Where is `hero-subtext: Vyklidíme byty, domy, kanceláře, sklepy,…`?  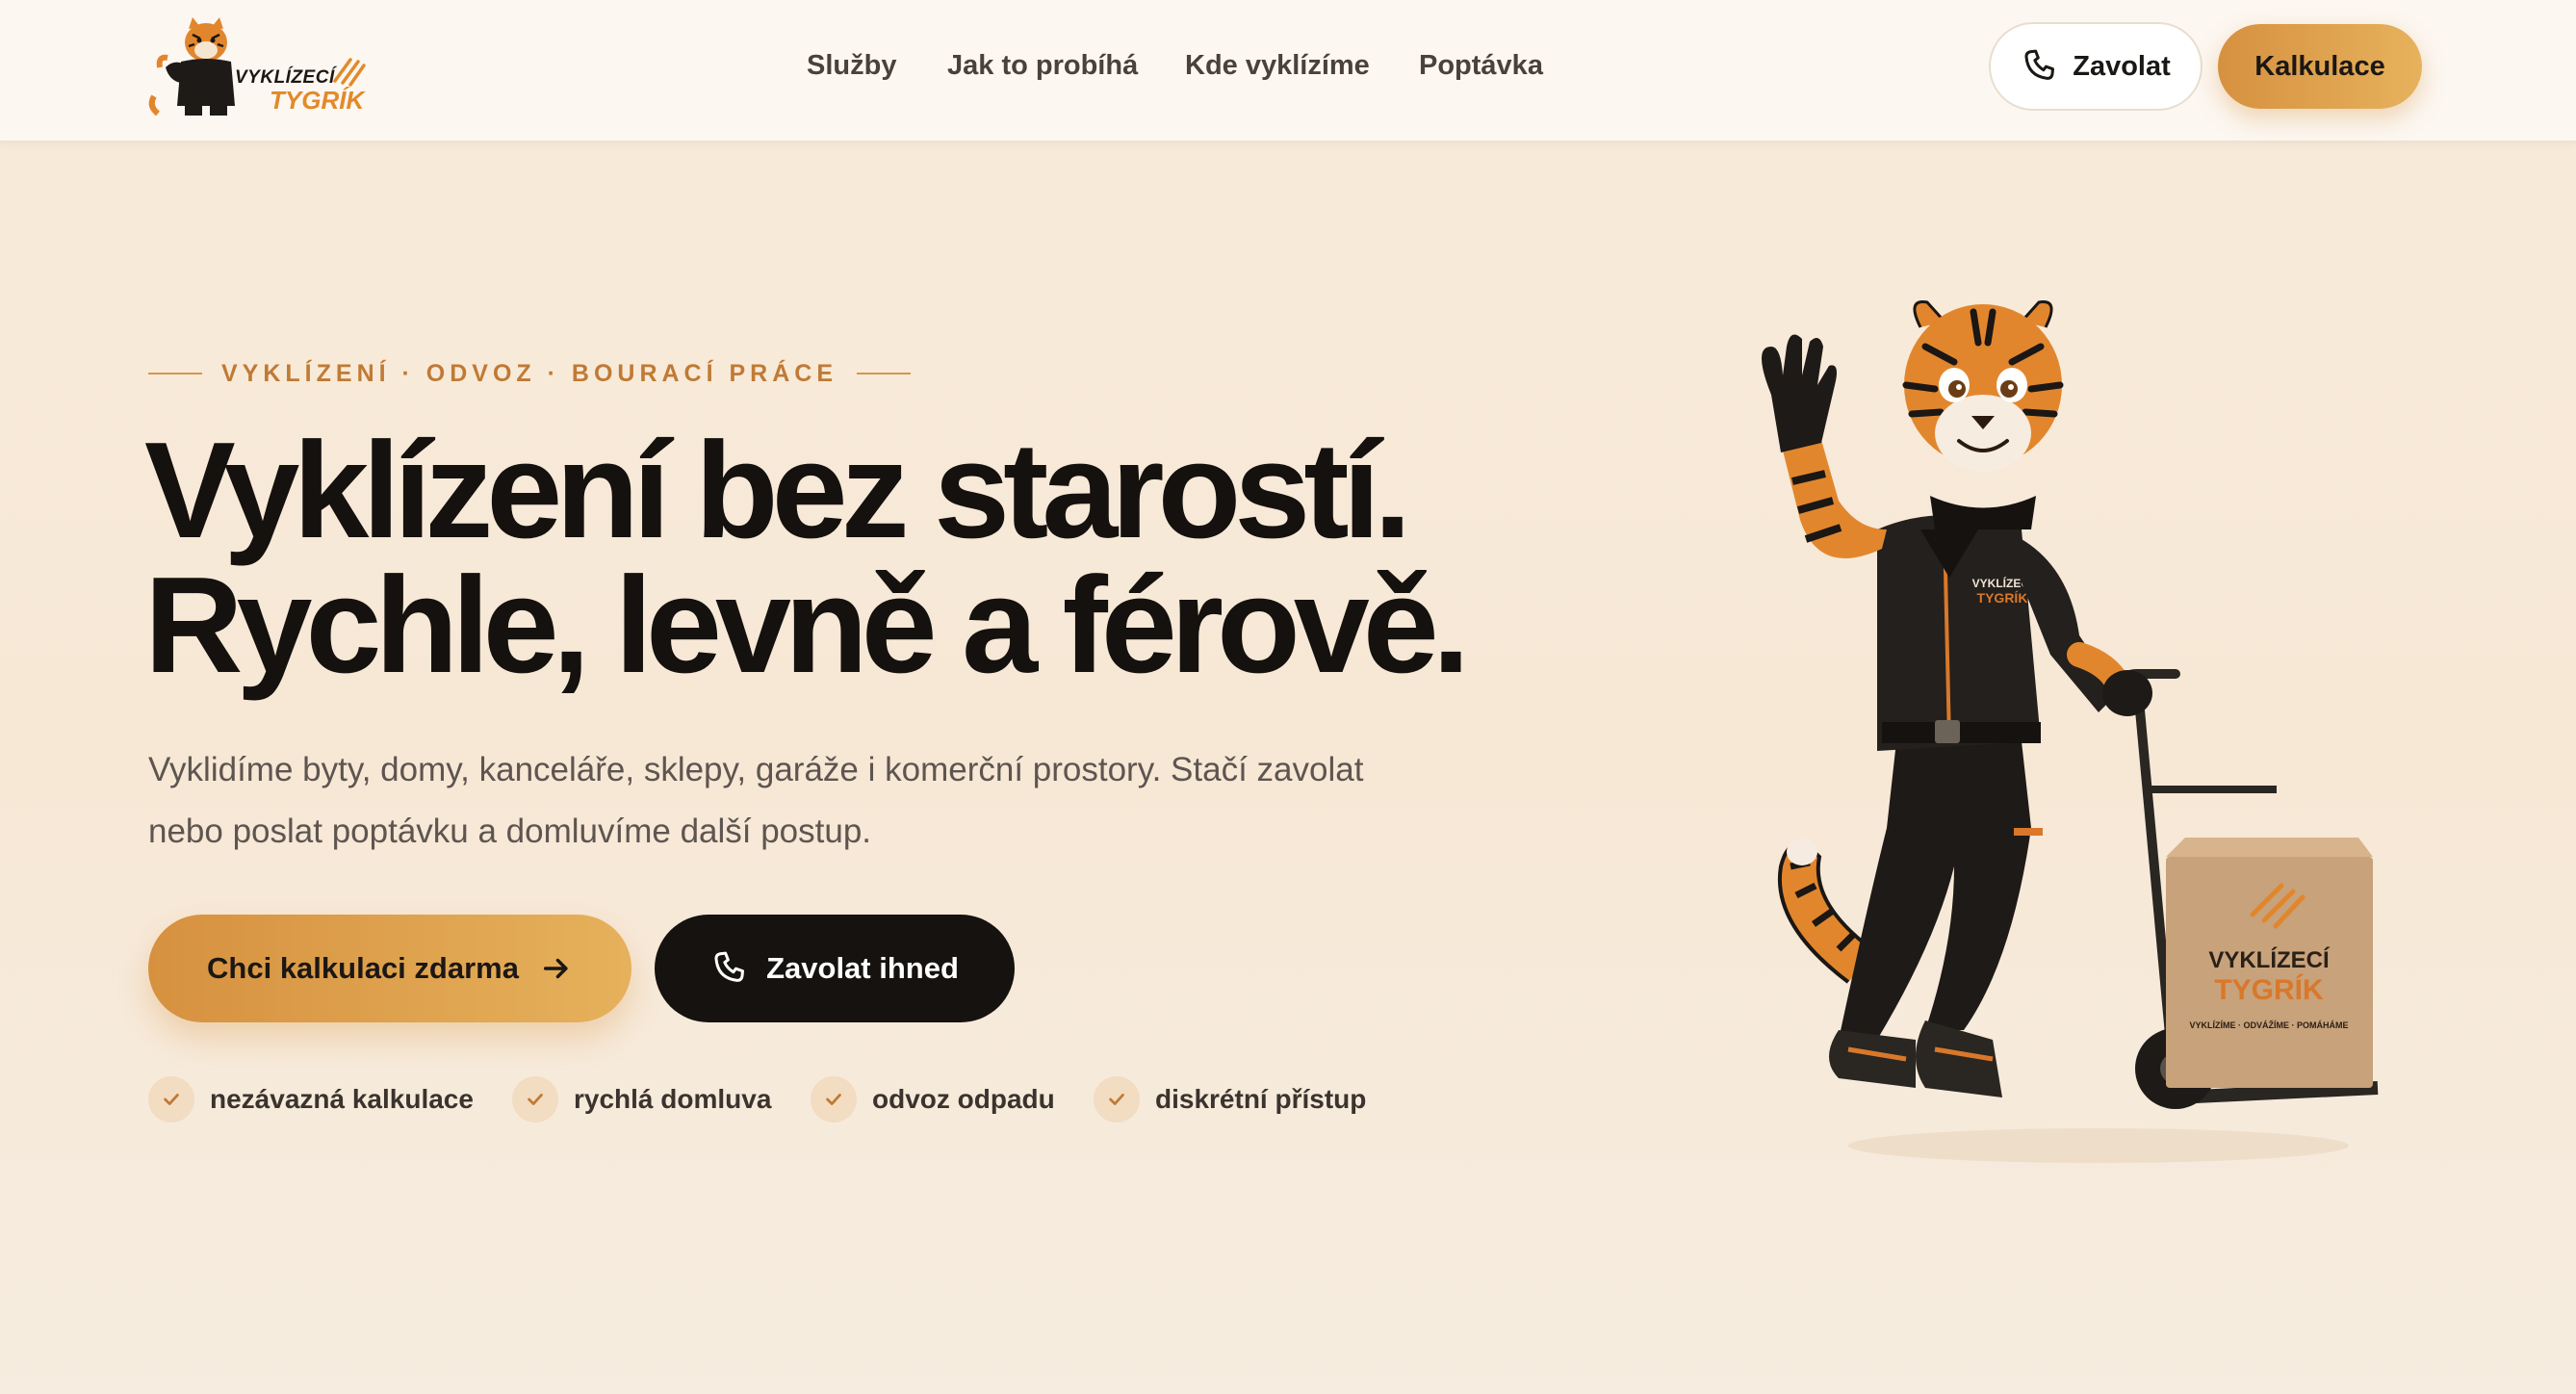 hero-subtext: Vyklidíme byty, domy, kanceláře, sklepy,… is located at coordinates (798, 801).